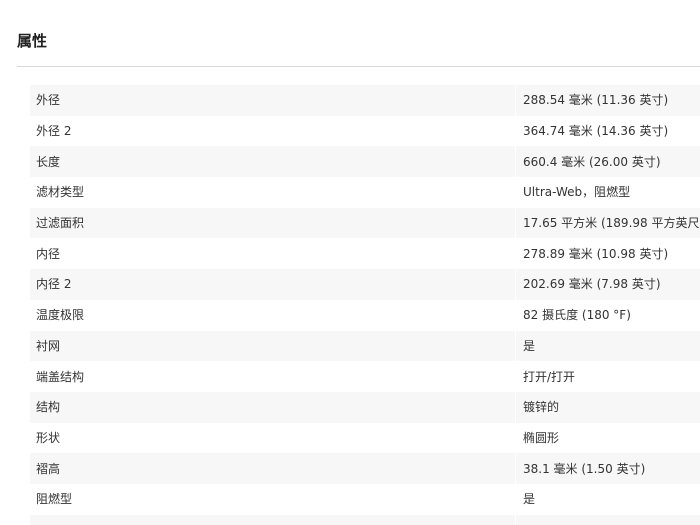 Image resolution: width=700 pixels, height=525 pixels. What do you see at coordinates (596, 100) in the screenshot?
I see `property-value: 288.54 毫米 (11.36 英寸)` at bounding box center [596, 100].